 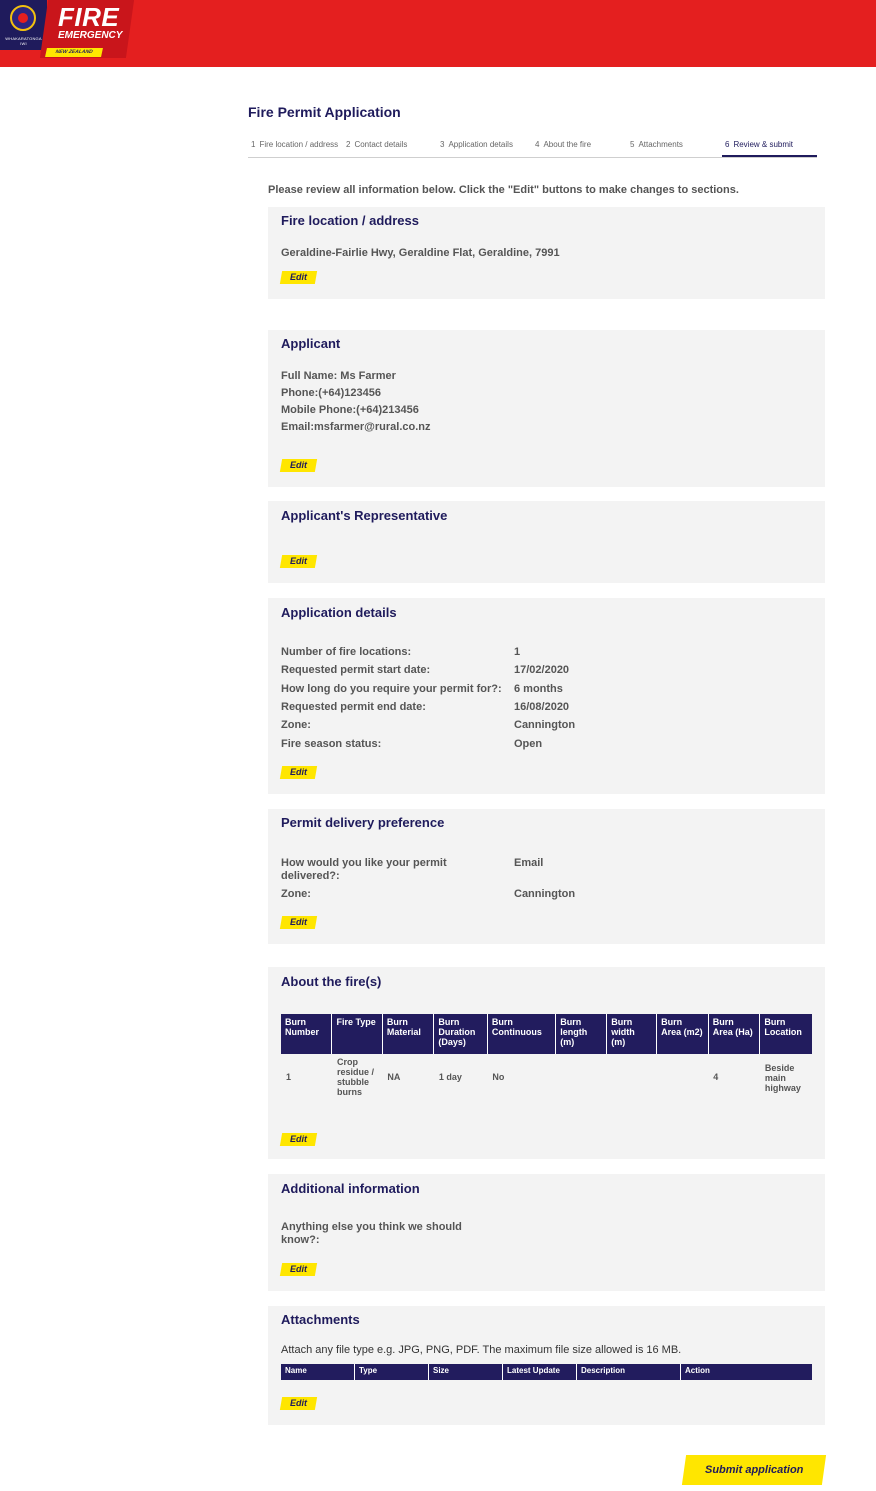 I want to click on delivery-method-value: Email, so click(x=529, y=863).